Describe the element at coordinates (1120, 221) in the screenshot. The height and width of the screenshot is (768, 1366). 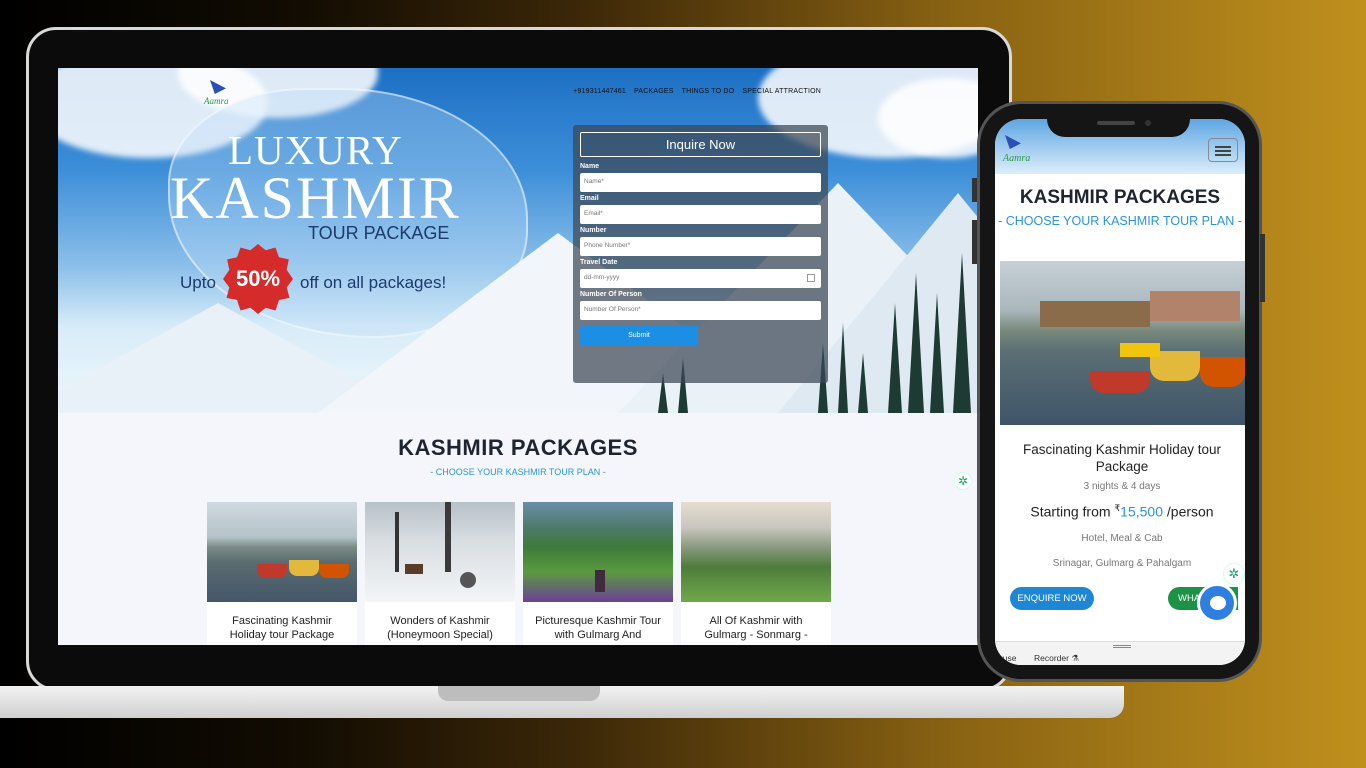
I see `phone-packages-subtitle: - CHOOSE YOUR KASHMIR TOUR PLAN -` at that location.